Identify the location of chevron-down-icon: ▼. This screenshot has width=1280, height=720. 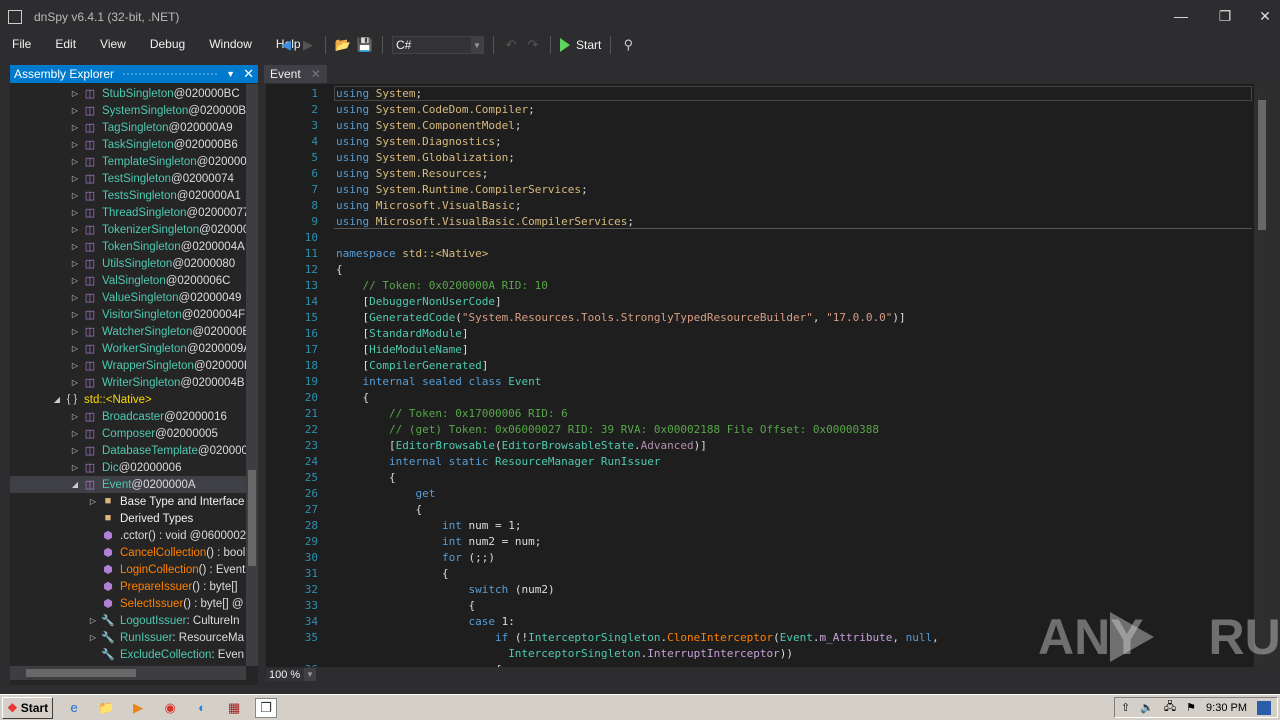
(310, 674).